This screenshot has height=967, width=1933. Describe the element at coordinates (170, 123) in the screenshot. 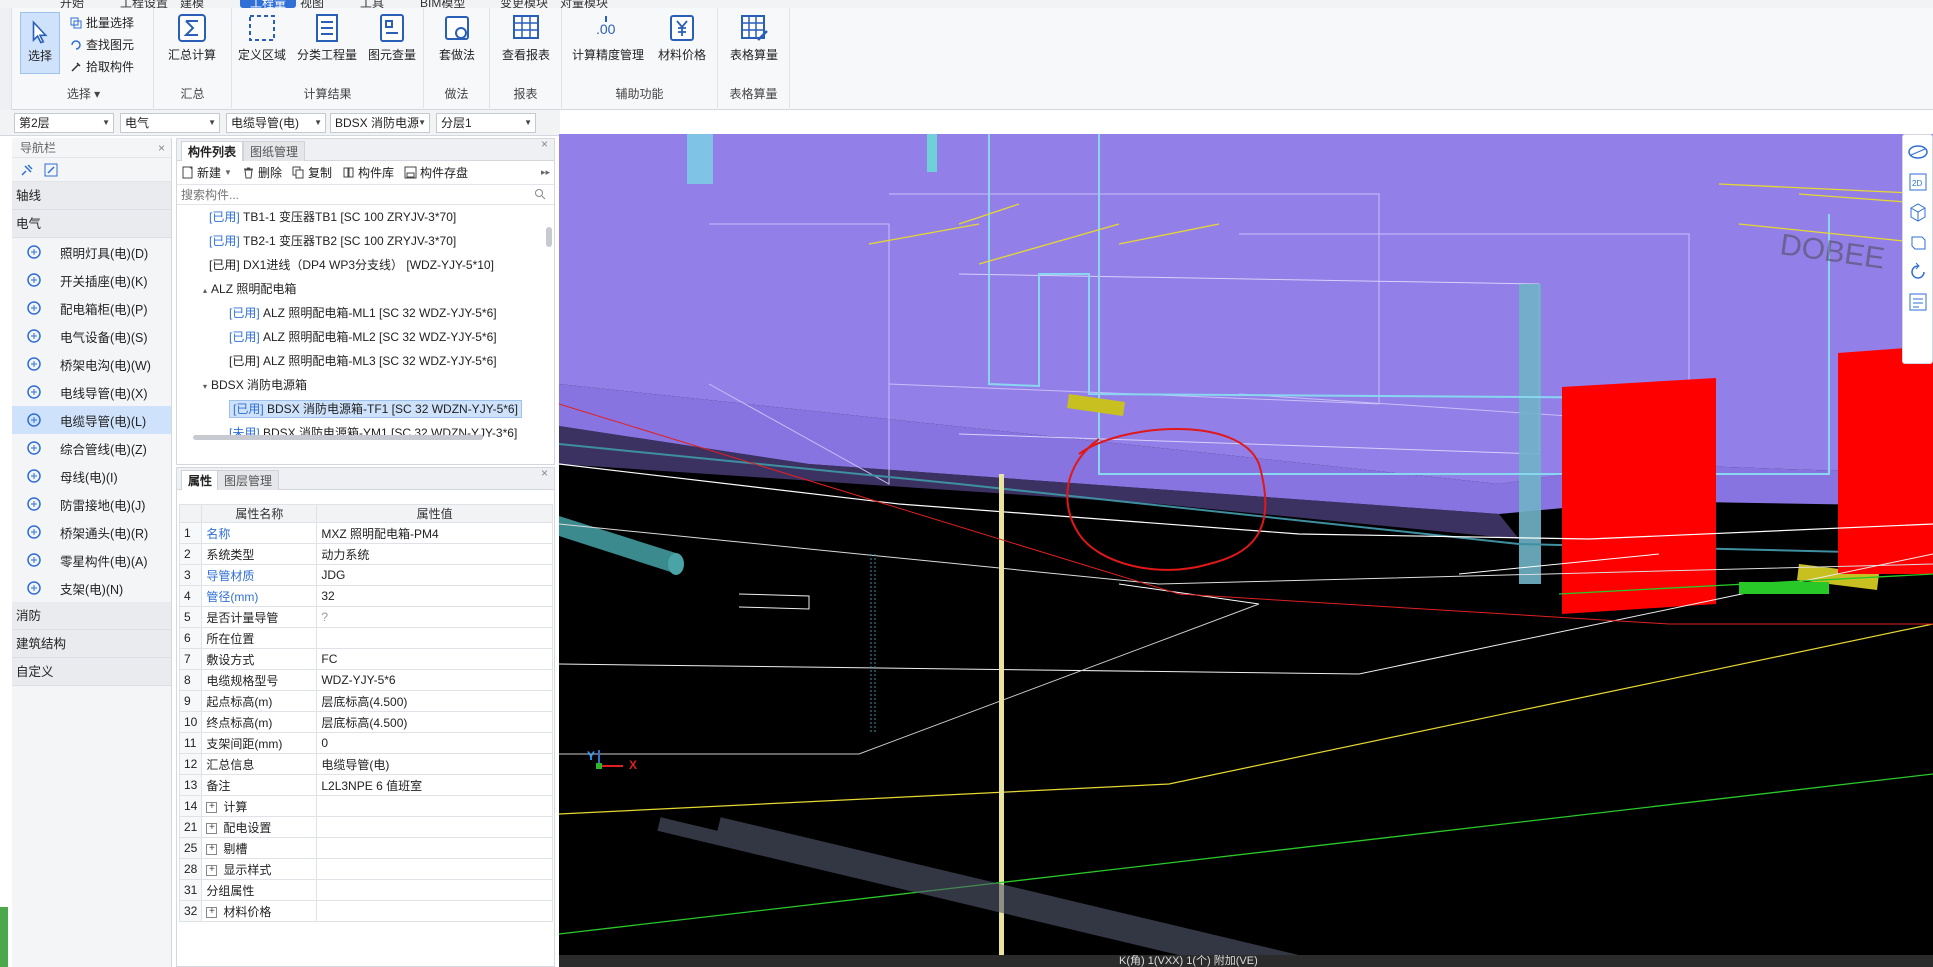

I see `discipline-select: 电气 ▼` at that location.